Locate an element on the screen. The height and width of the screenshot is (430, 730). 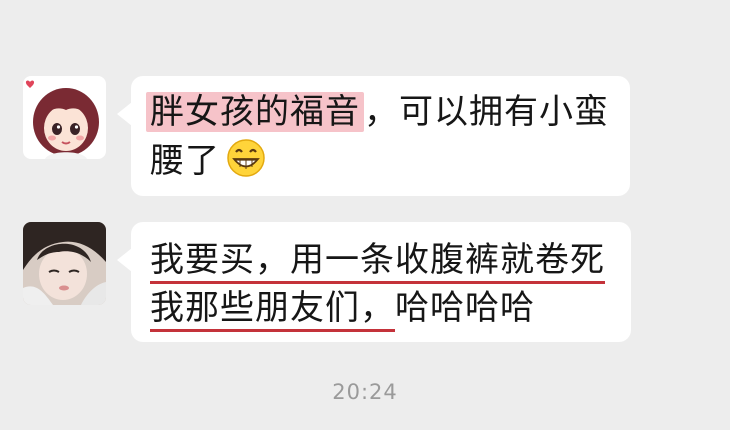
message-1-line-1: 胖女孩的福音 ，可以拥有小蛮 is located at coordinates (377, 112).